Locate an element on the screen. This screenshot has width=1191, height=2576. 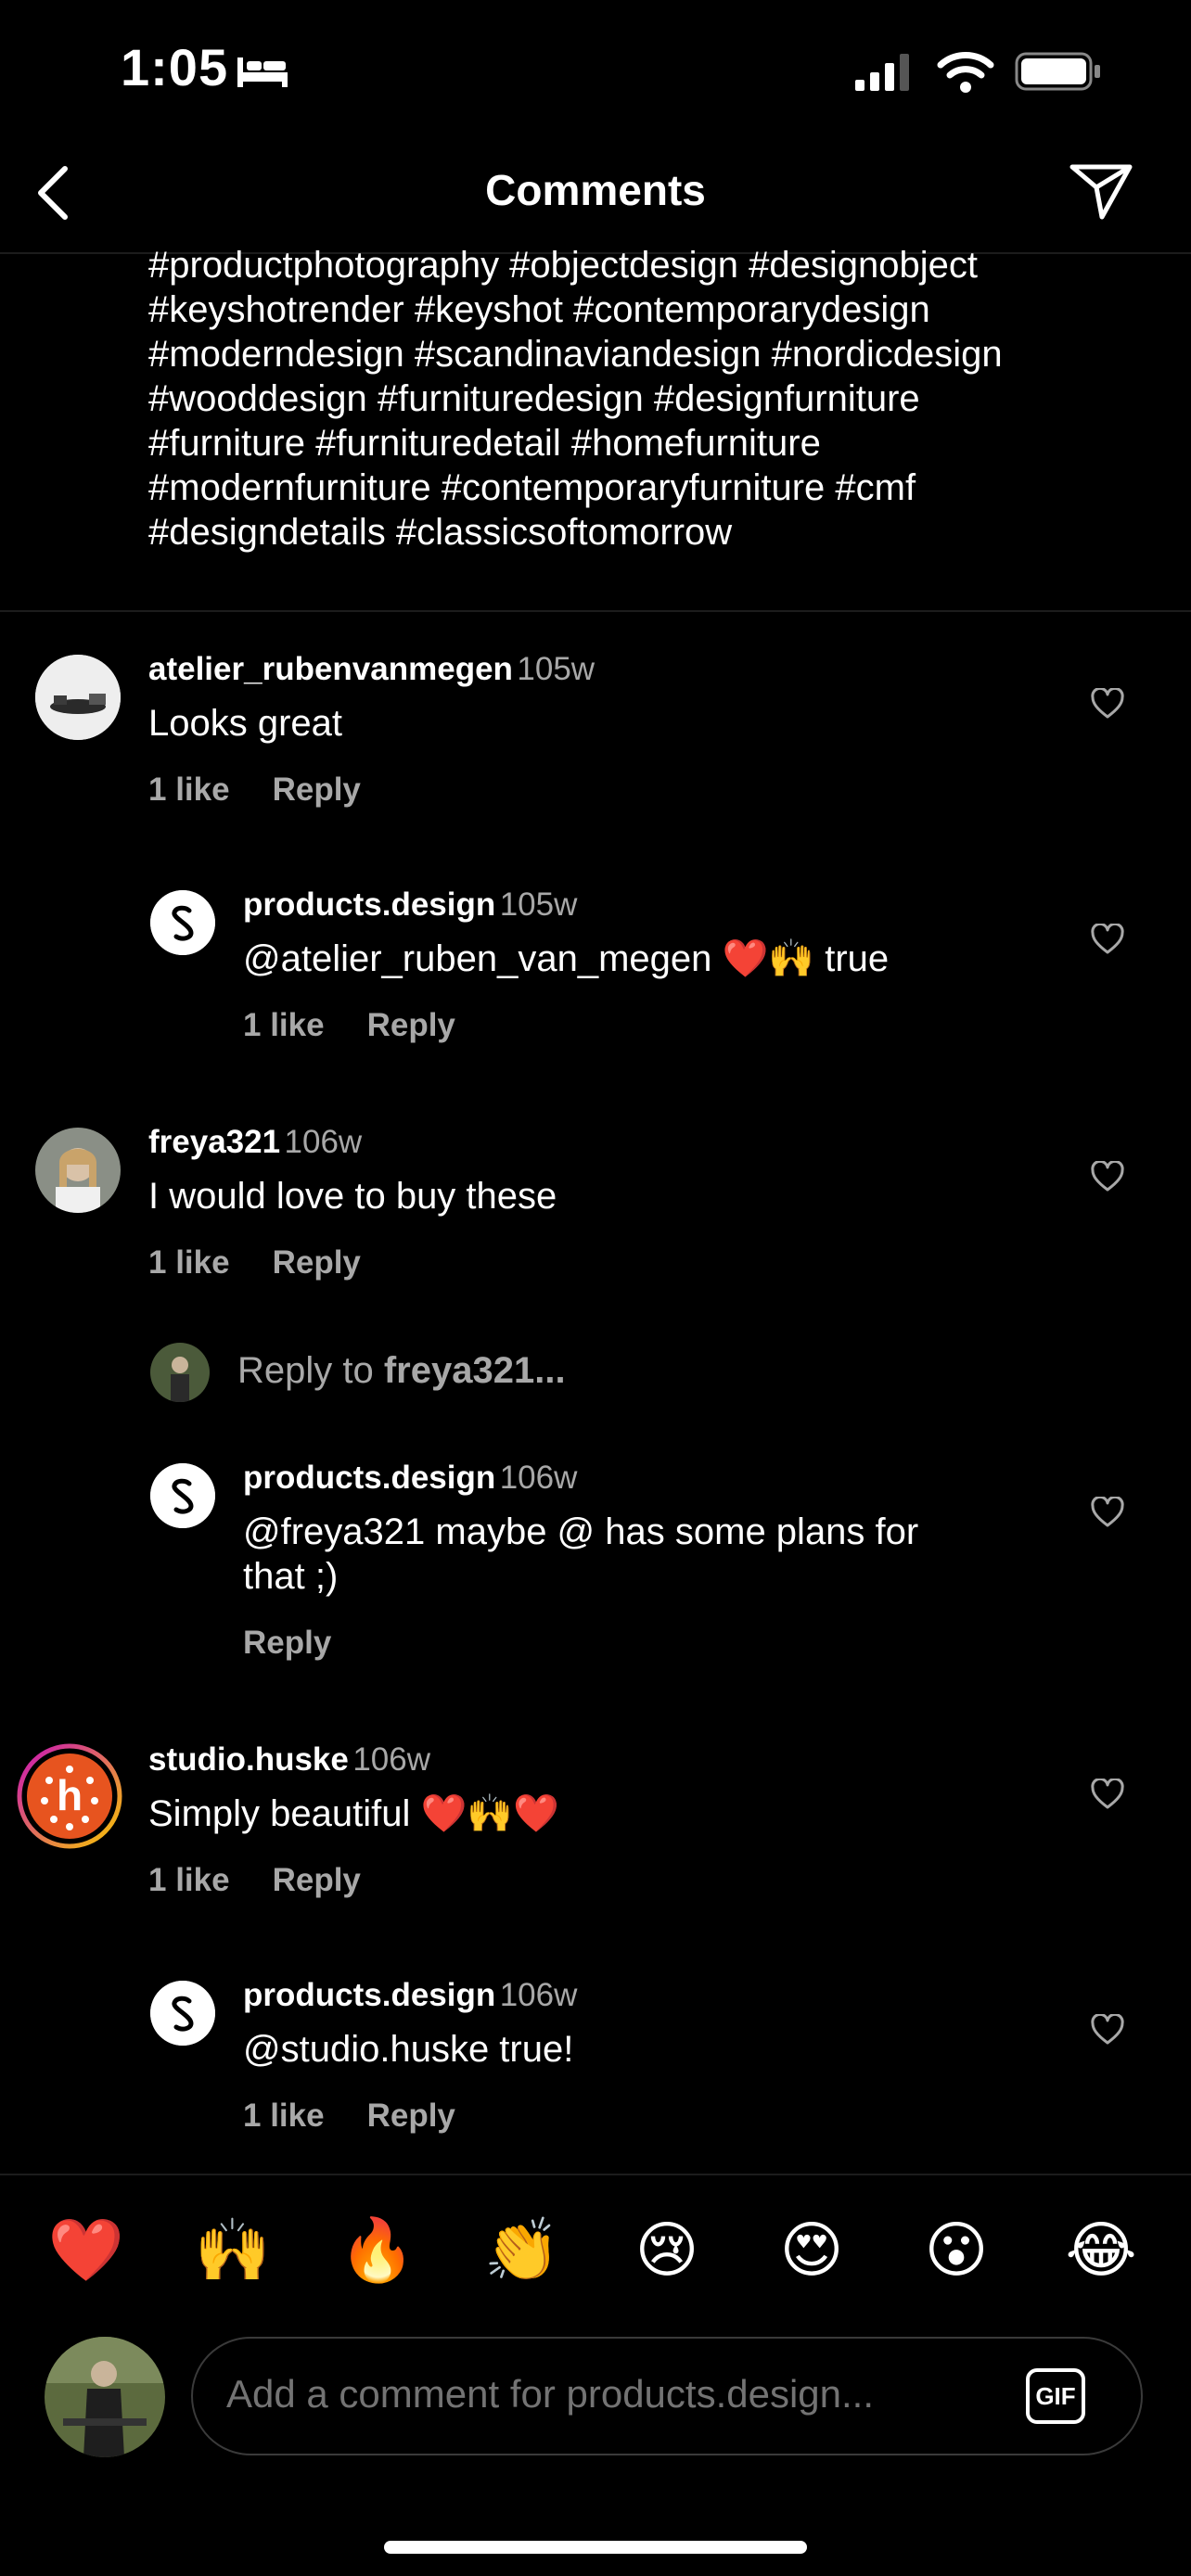
comment-text: @studio.huske true! is located at coordinates (408, 2049).